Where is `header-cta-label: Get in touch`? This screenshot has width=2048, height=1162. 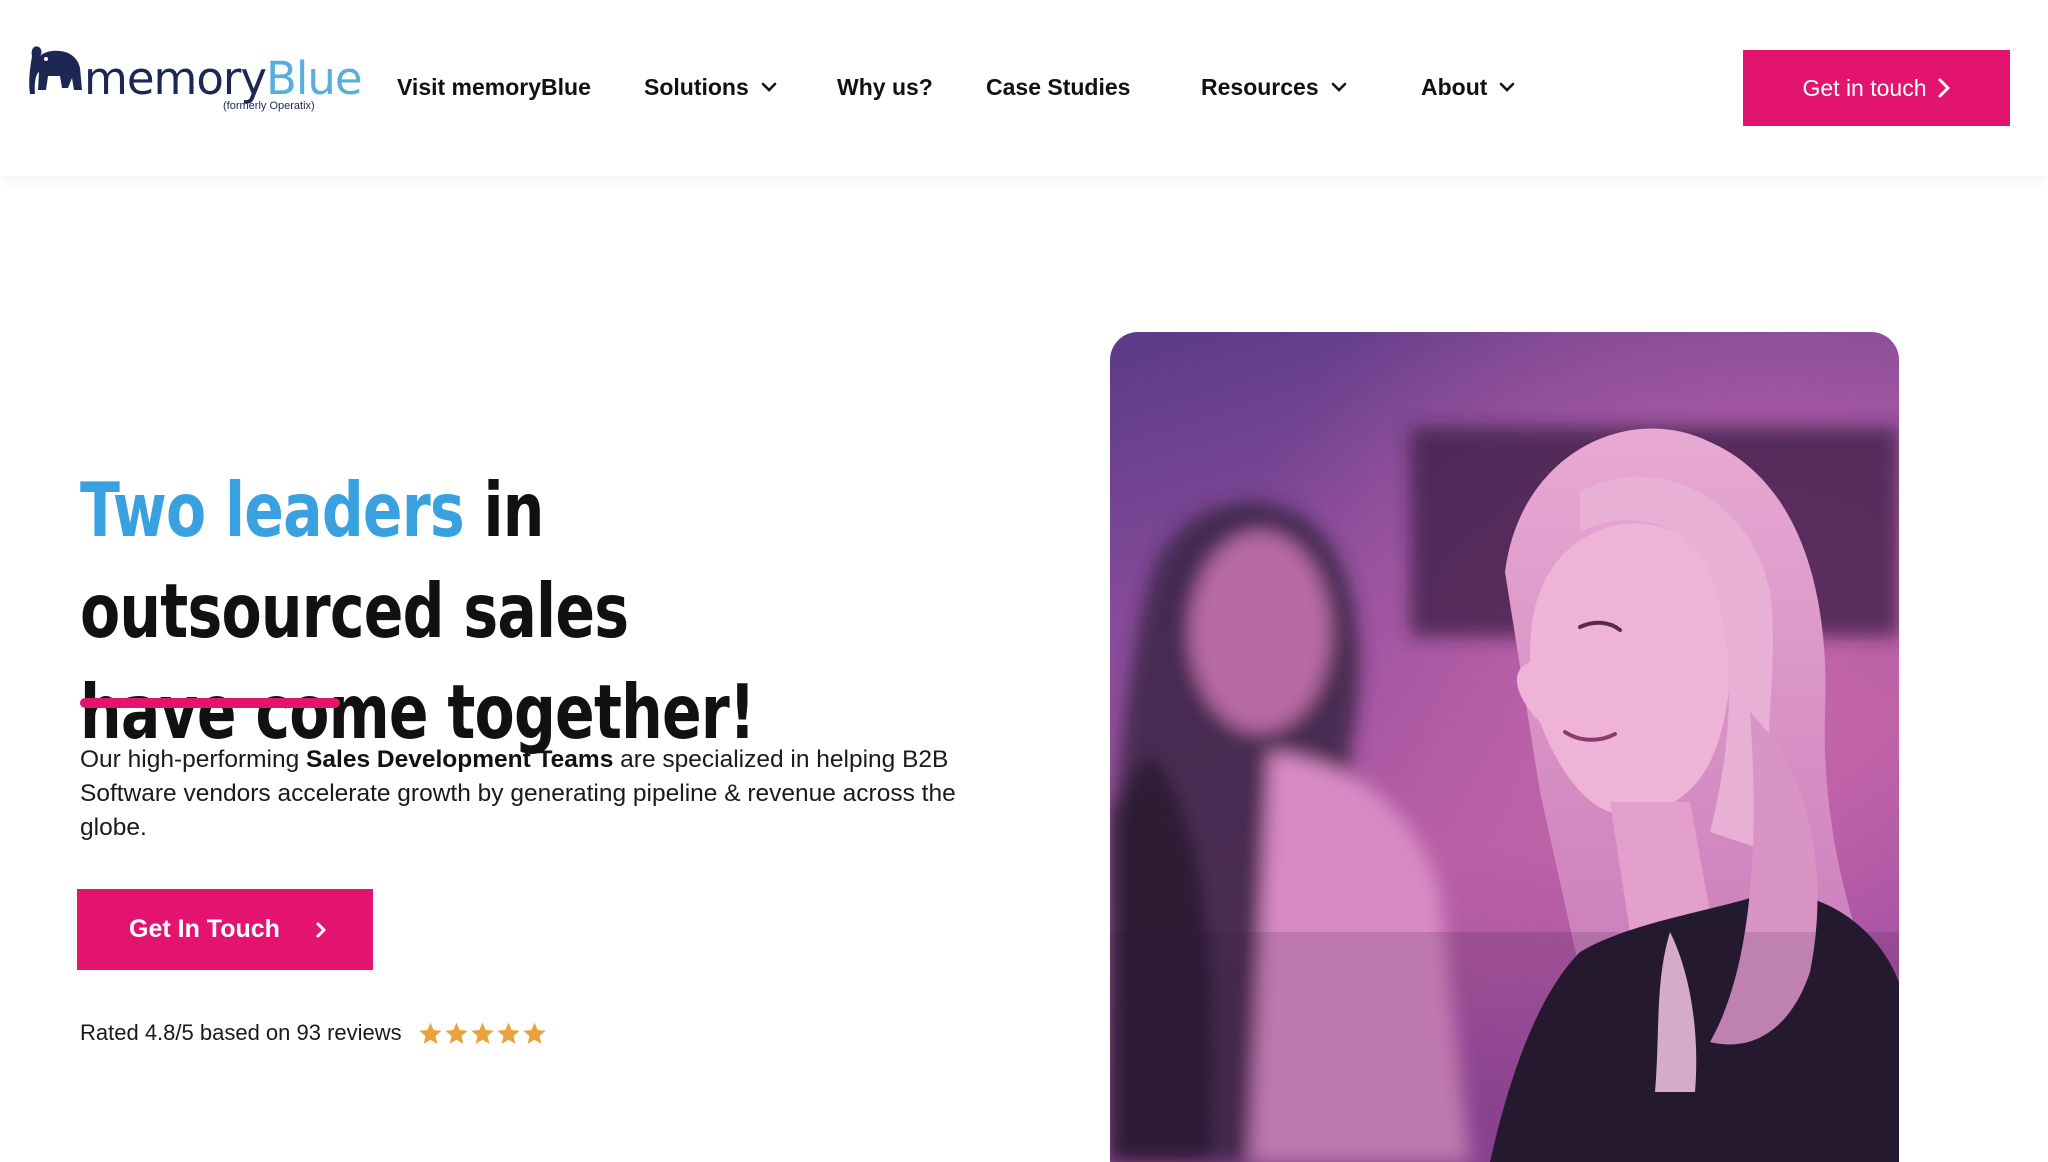 header-cta-label: Get in touch is located at coordinates (1864, 87).